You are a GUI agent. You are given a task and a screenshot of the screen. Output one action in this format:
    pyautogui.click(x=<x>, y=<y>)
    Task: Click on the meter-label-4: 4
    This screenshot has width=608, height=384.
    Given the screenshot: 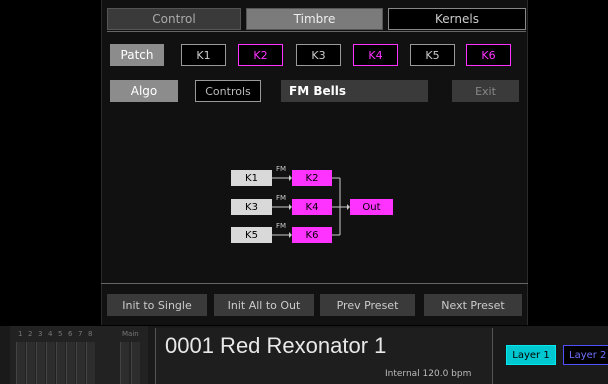 What is the action you would take?
    pyautogui.click(x=50, y=334)
    